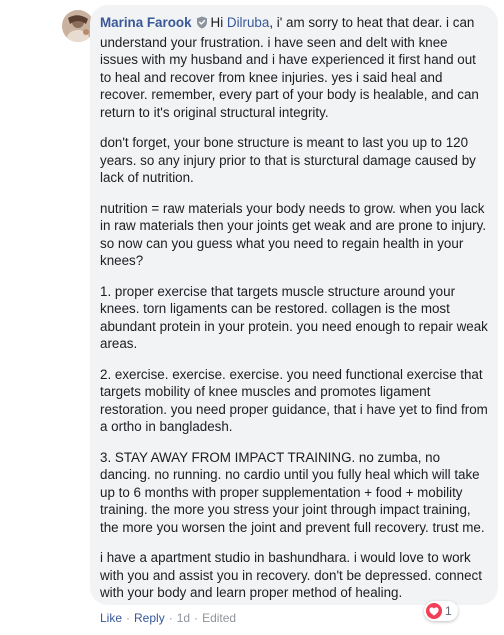 The width and height of the screenshot is (504, 635). I want to click on timestamp: 1d, so click(183, 618).